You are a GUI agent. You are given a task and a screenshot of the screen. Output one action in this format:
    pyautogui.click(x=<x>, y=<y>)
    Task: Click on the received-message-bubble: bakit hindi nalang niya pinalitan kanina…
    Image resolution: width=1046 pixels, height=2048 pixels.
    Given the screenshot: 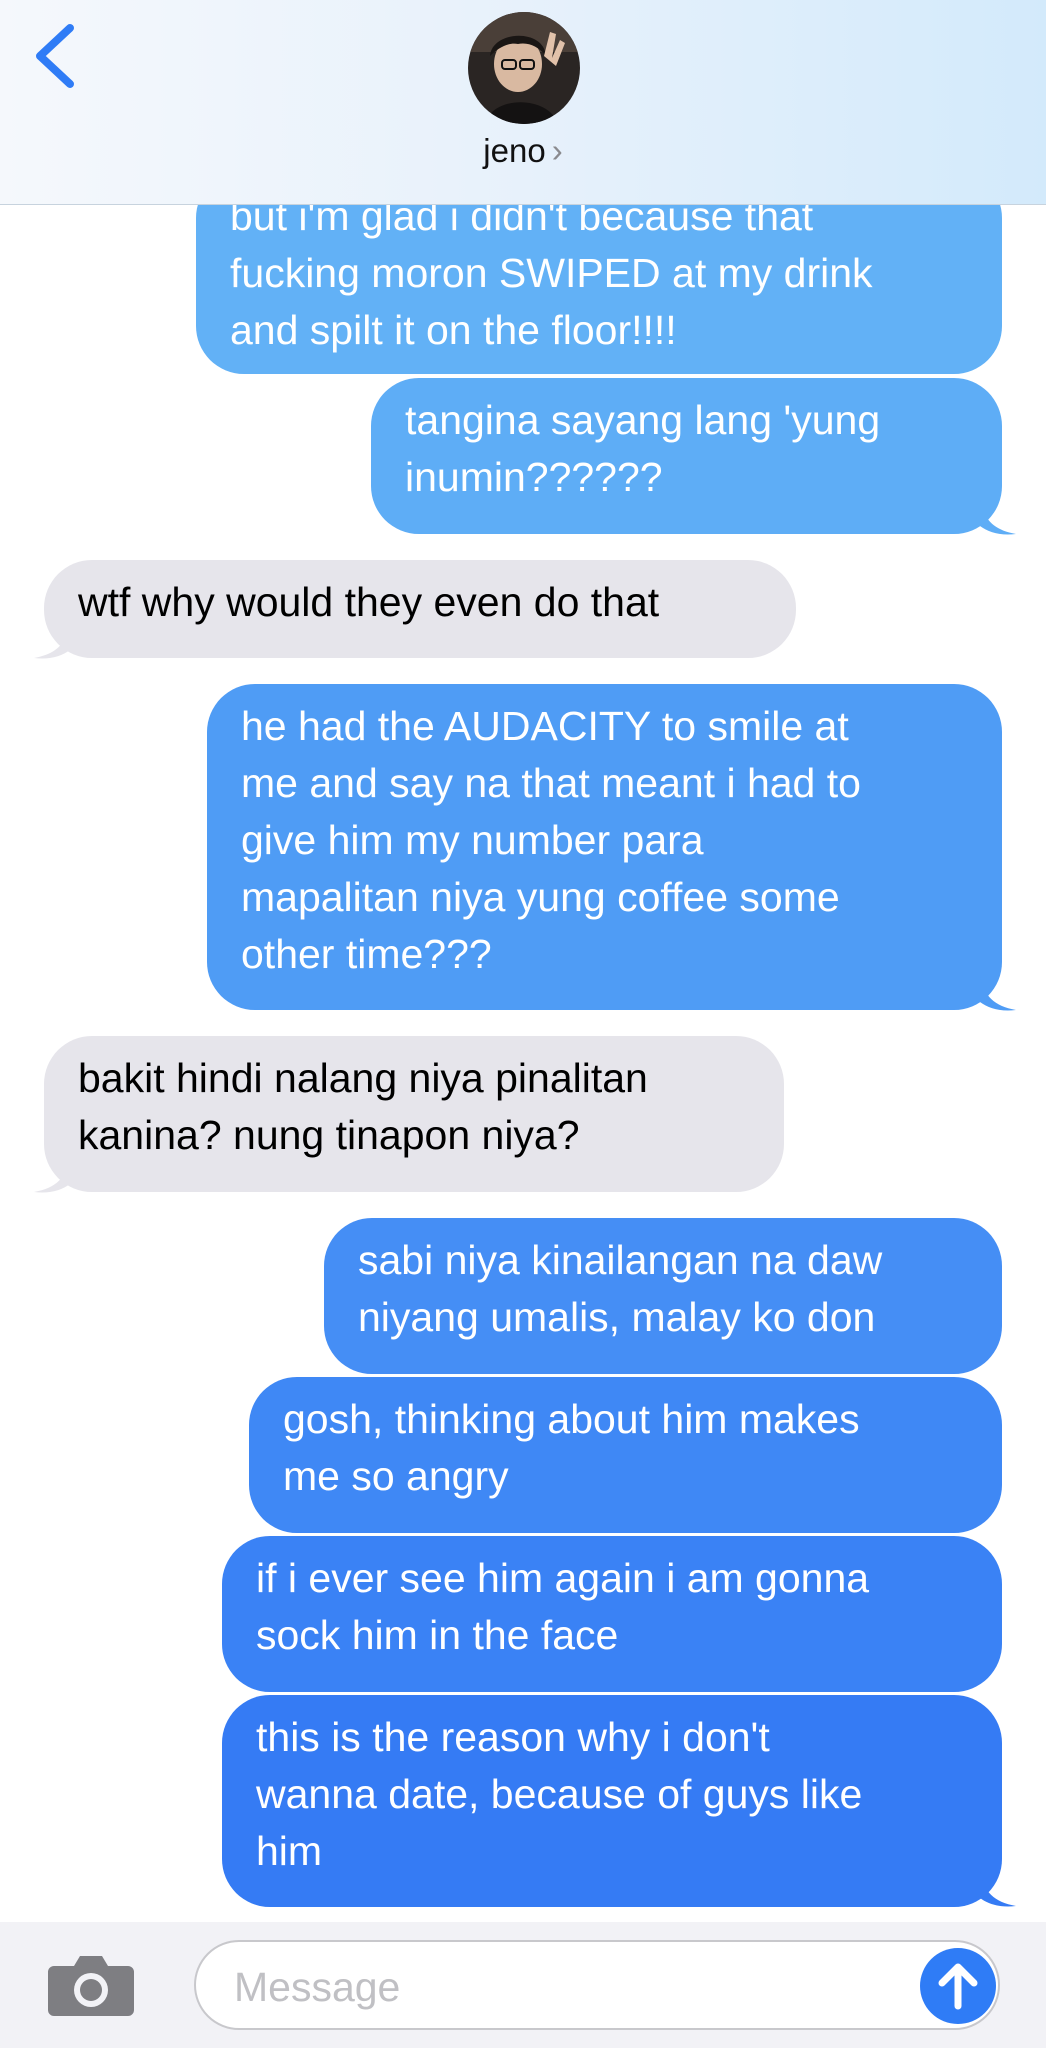 What is the action you would take?
    pyautogui.click(x=414, y=1114)
    